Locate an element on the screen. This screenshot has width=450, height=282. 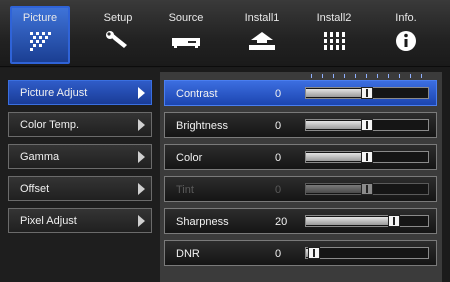
tab-label: Install2 is located at coordinates (334, 18).